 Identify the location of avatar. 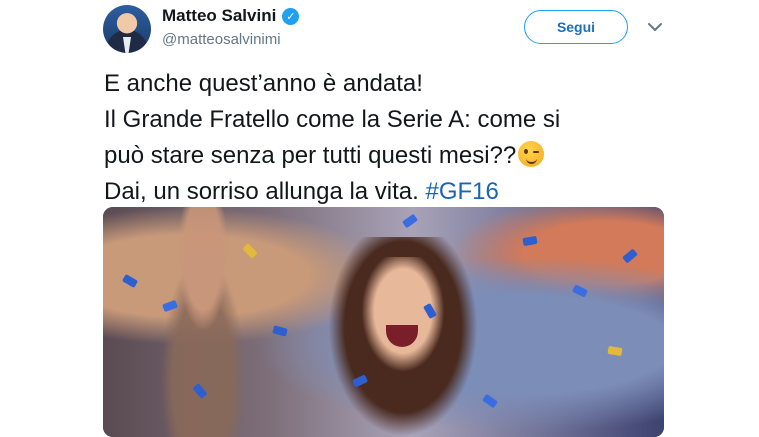
(127, 29).